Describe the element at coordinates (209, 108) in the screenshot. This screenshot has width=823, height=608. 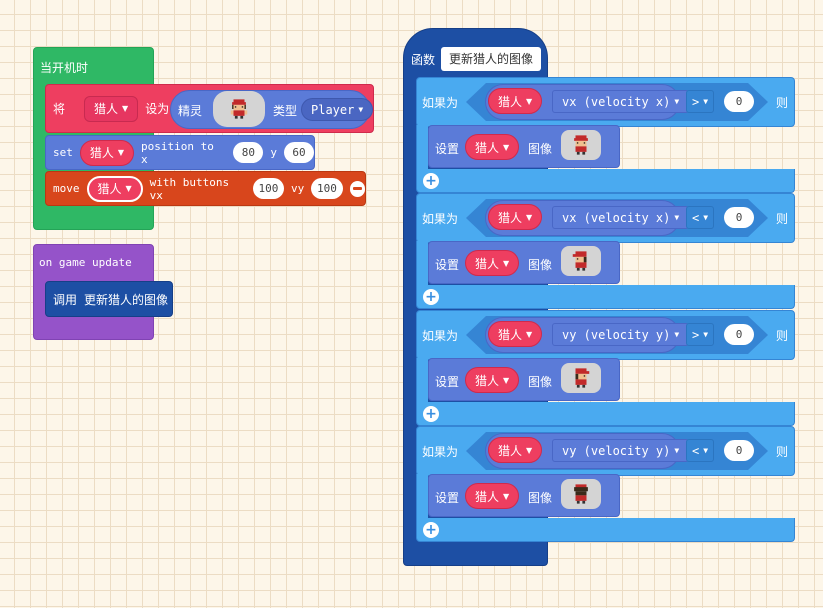
I see `set-sprite-kind-block: 将 猎人 ▼ 设为 精灵 类型 Player ▼` at that location.